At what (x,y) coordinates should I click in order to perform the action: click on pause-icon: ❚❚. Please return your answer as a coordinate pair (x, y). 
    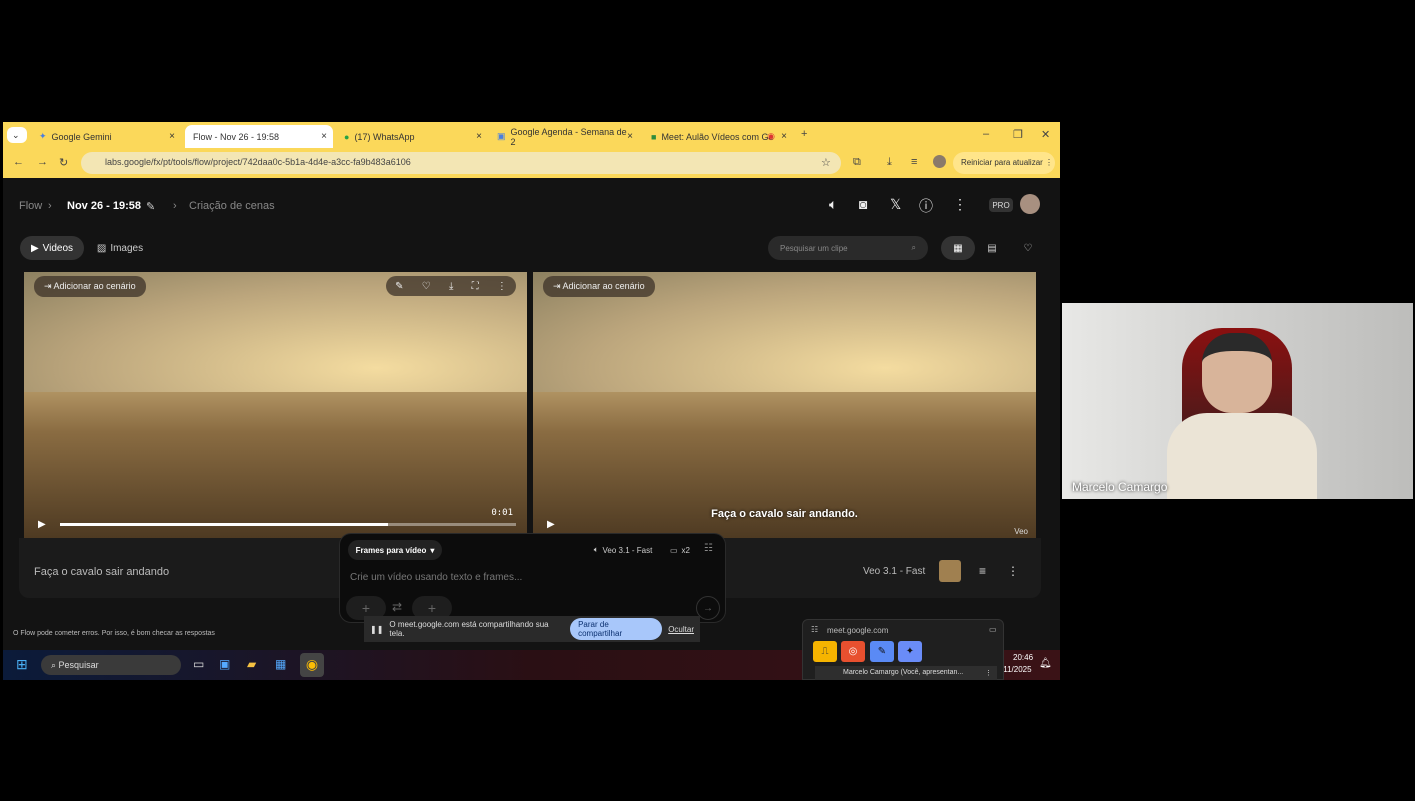
    Looking at the image, I should click on (377, 629).